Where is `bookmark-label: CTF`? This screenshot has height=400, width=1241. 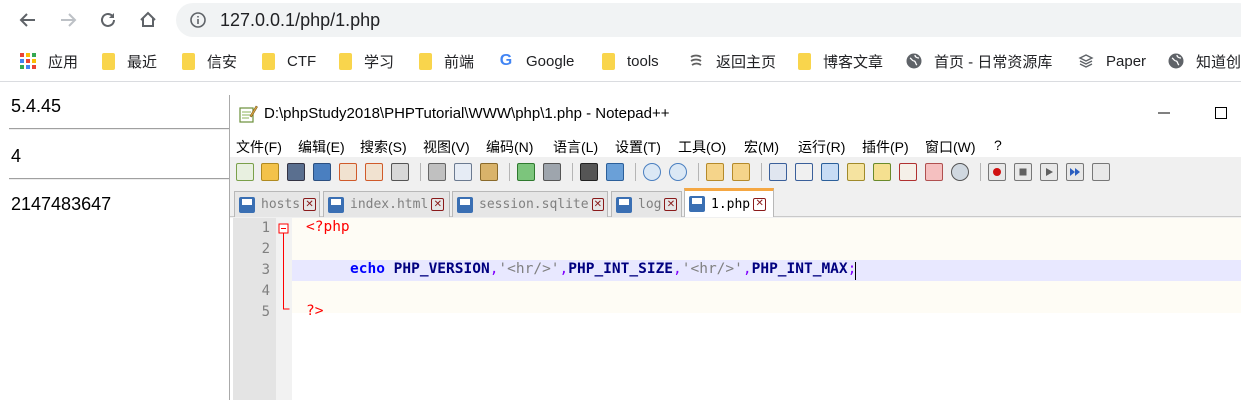
bookmark-label: CTF is located at coordinates (302, 61).